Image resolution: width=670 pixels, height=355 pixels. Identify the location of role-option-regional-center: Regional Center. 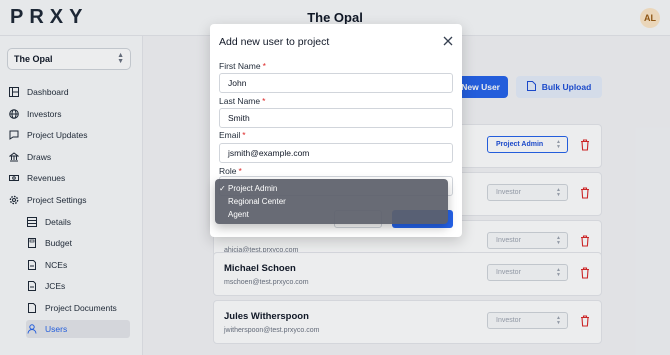
(329, 201).